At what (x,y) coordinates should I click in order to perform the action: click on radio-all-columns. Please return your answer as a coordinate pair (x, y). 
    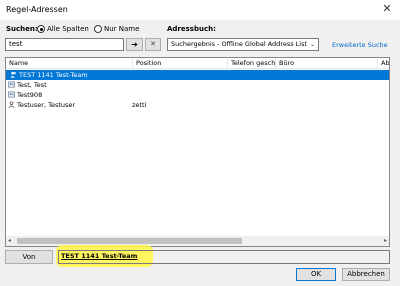
    Looking at the image, I should click on (41, 29).